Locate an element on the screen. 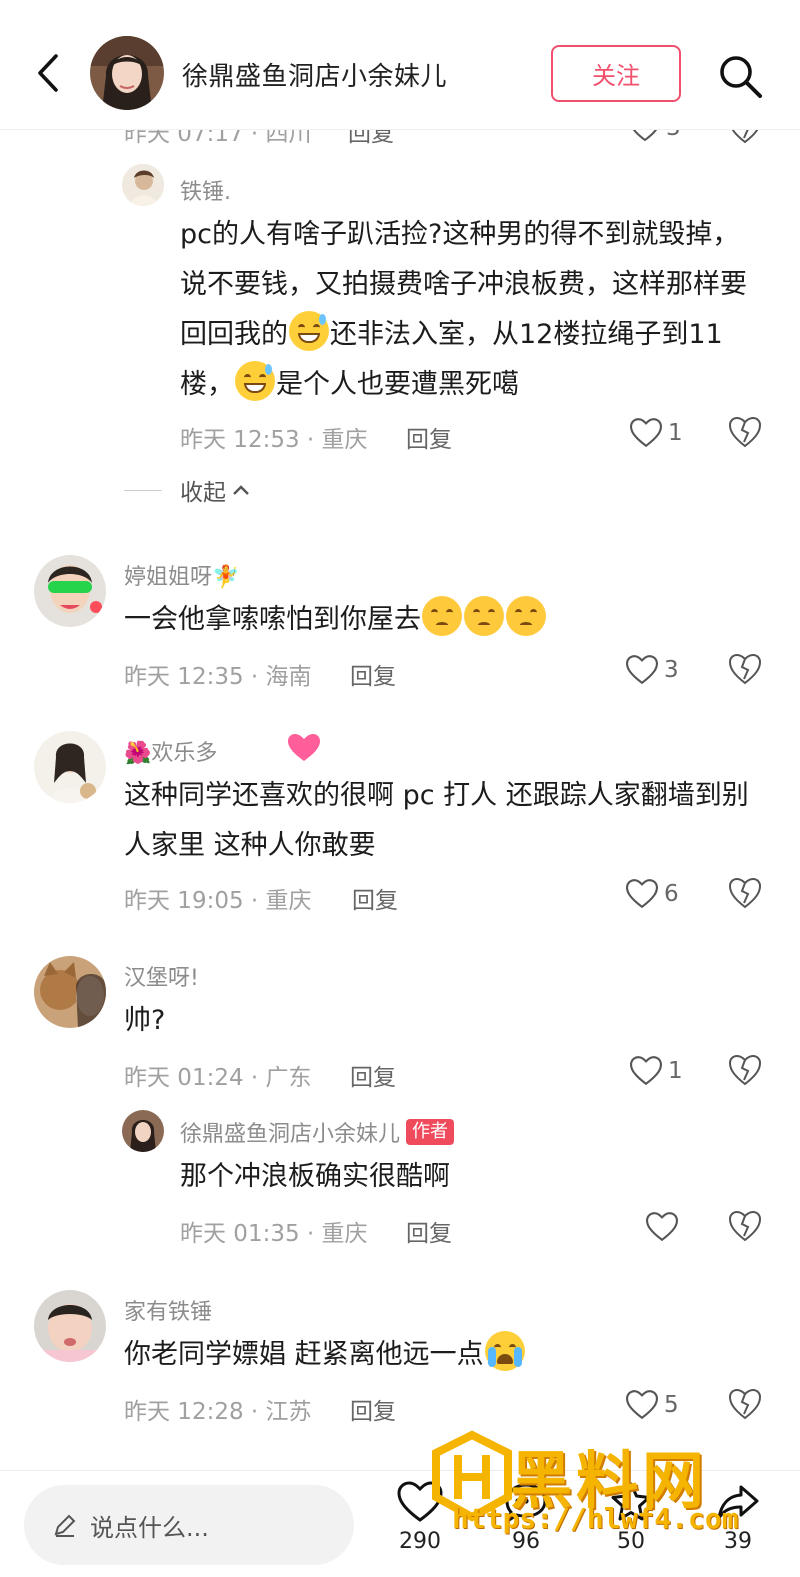 The height and width of the screenshot is (1577, 800). header-username: 徐鼎盛鱼洞店小余妹儿 is located at coordinates (314, 74).